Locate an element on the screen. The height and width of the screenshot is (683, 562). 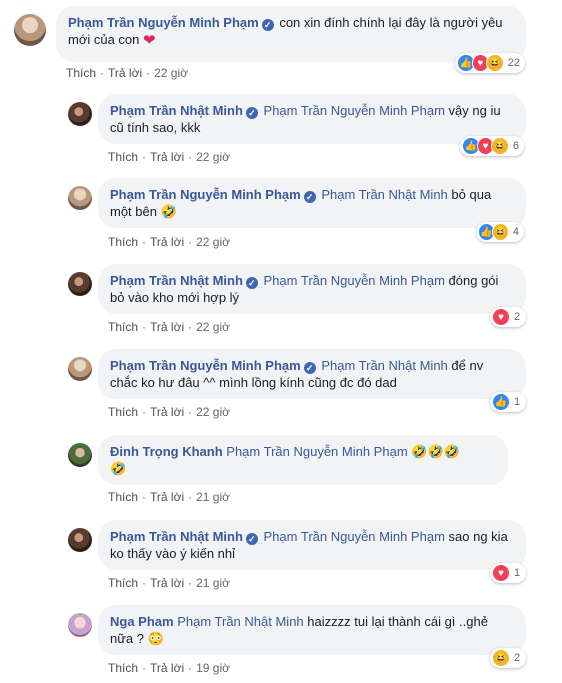
reactions-summary: 😆 2 is located at coordinates (508, 658).